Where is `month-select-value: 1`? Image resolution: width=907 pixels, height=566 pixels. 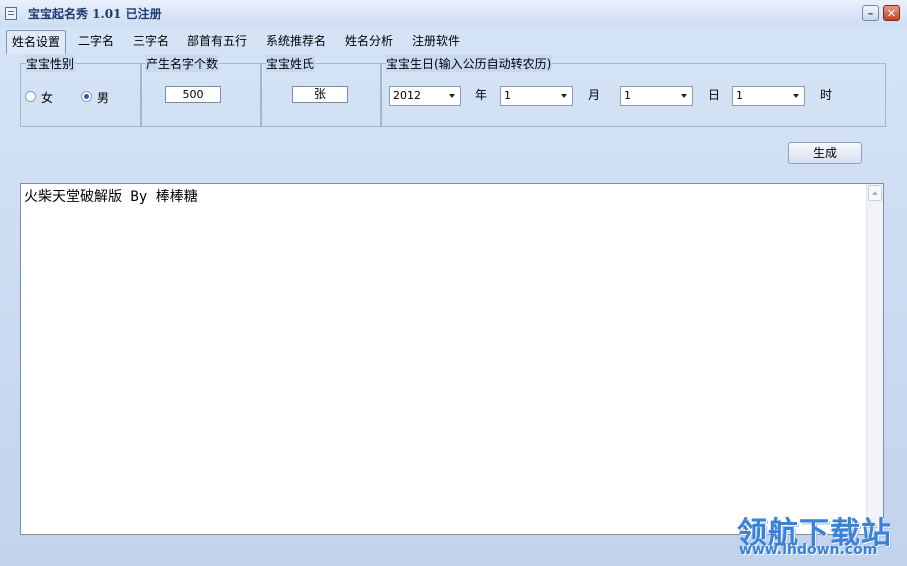
month-select-value: 1 is located at coordinates (507, 95).